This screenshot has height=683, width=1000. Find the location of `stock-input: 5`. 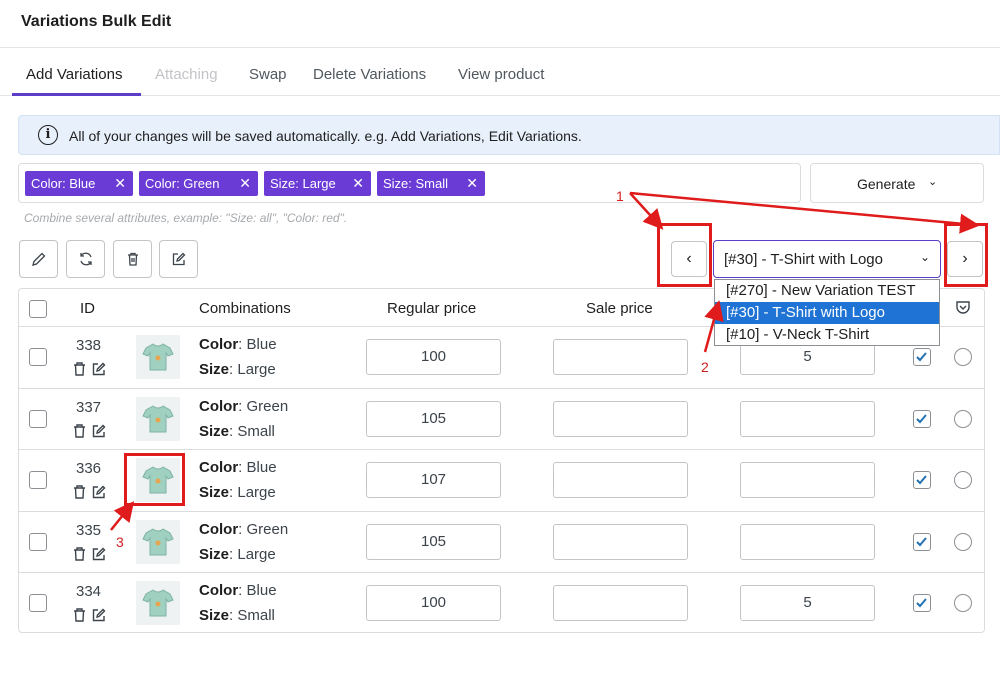

stock-input: 5 is located at coordinates (807, 603).